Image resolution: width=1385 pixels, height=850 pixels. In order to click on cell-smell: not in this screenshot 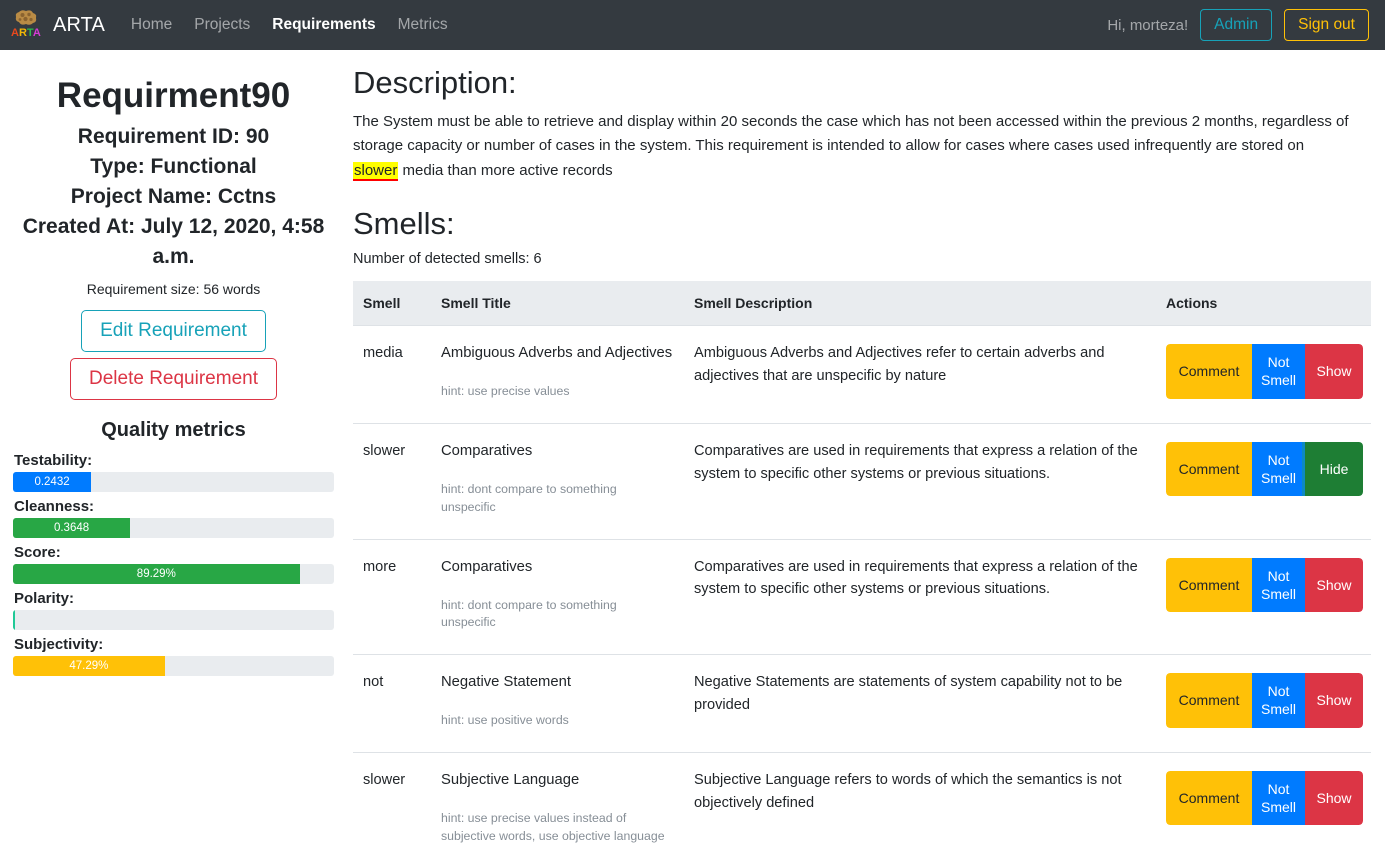, I will do `click(392, 703)`.